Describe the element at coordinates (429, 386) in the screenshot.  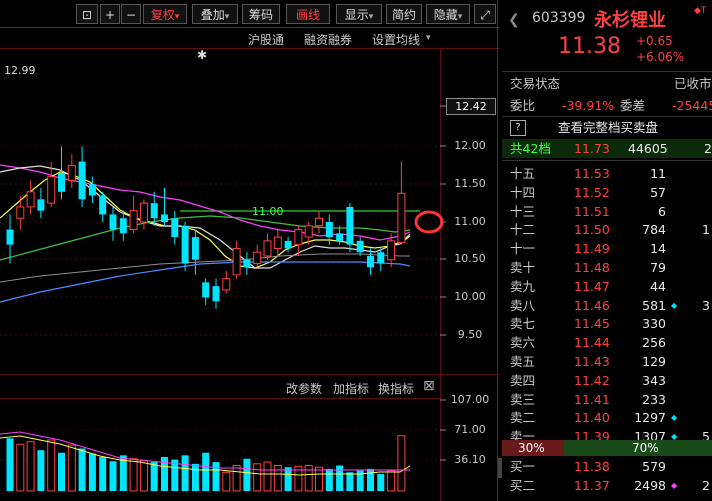
I see `close-panel-icon: ⊠` at that location.